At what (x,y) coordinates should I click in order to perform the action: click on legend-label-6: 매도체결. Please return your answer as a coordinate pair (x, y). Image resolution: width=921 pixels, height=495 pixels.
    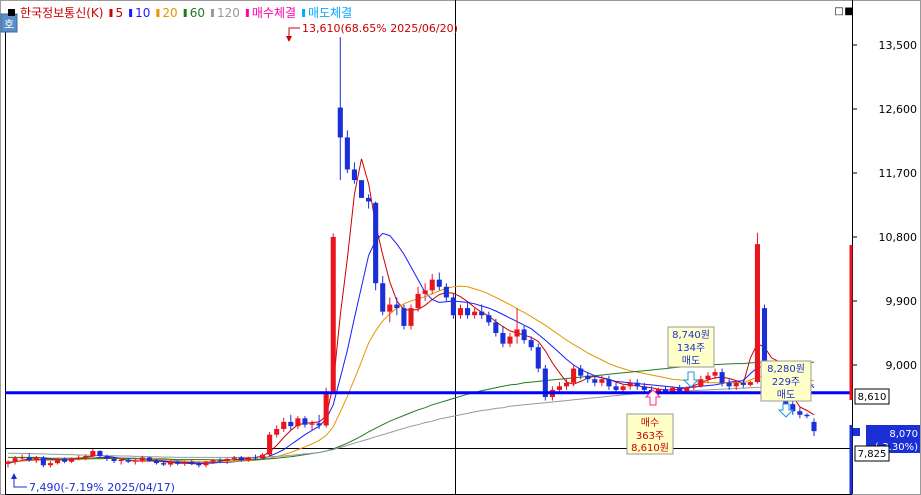
    Looking at the image, I should click on (330, 13).